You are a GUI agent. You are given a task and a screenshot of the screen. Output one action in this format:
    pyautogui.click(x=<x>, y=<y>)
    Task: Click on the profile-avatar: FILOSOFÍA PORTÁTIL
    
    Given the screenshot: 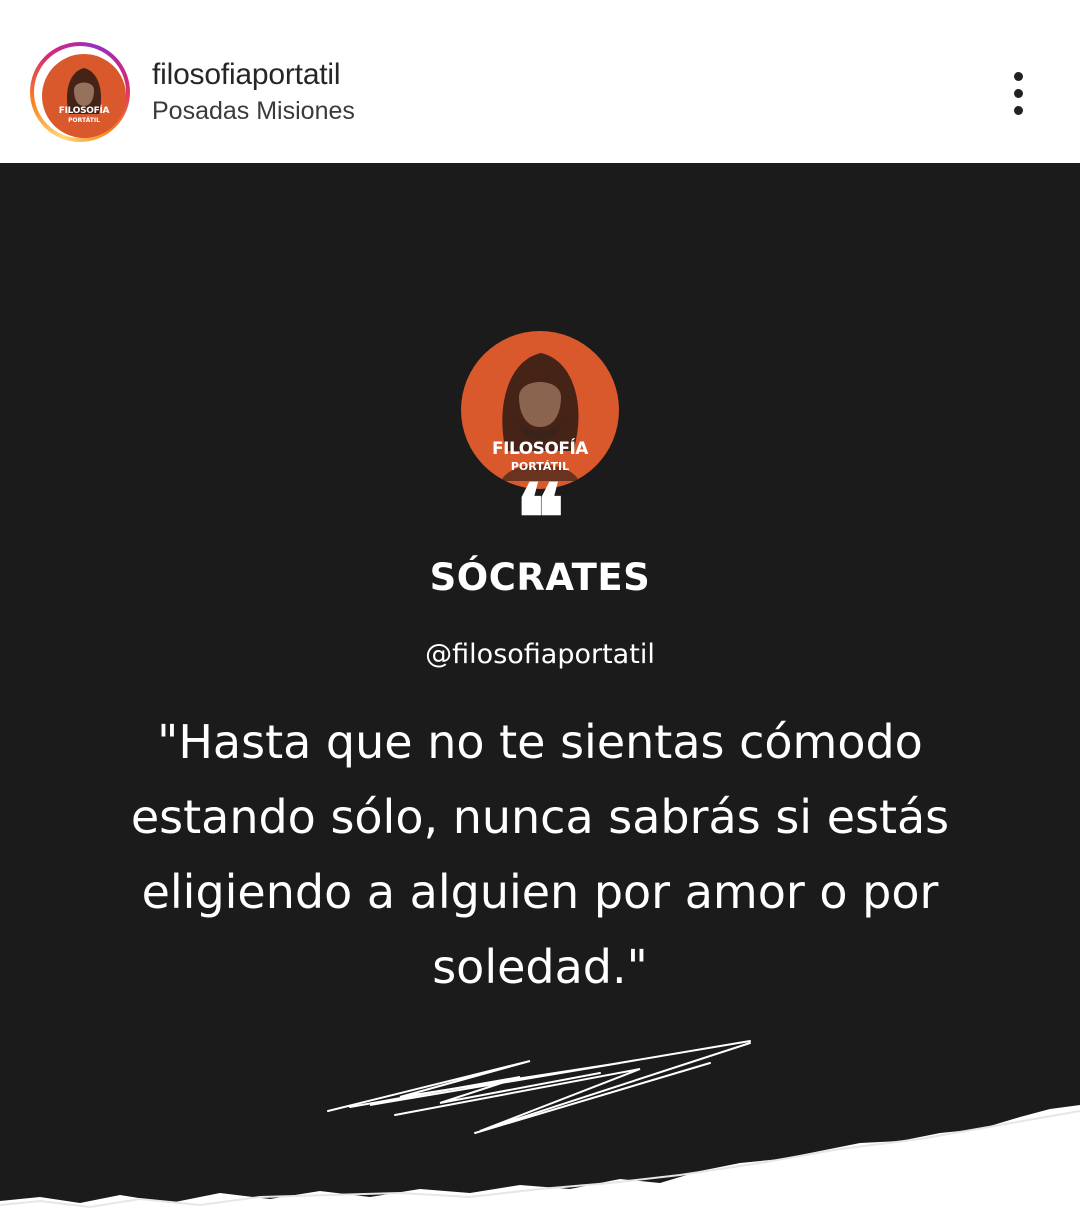 What is the action you would take?
    pyautogui.click(x=80, y=92)
    